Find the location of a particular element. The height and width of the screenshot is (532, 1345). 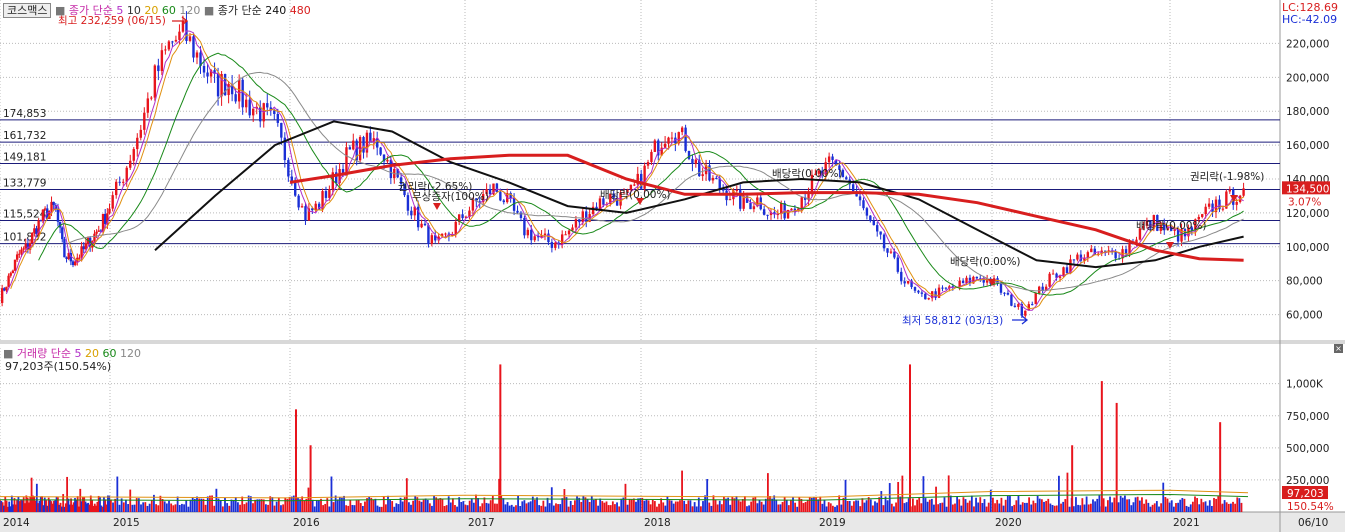

stock-name-box: 코스맥스 is located at coordinates (27, 10).